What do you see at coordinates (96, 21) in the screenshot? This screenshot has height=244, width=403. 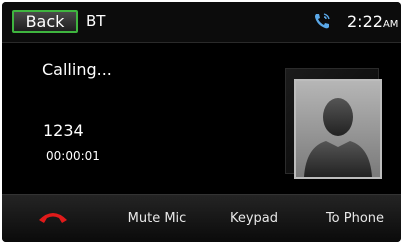 I see `source-label: BT` at bounding box center [96, 21].